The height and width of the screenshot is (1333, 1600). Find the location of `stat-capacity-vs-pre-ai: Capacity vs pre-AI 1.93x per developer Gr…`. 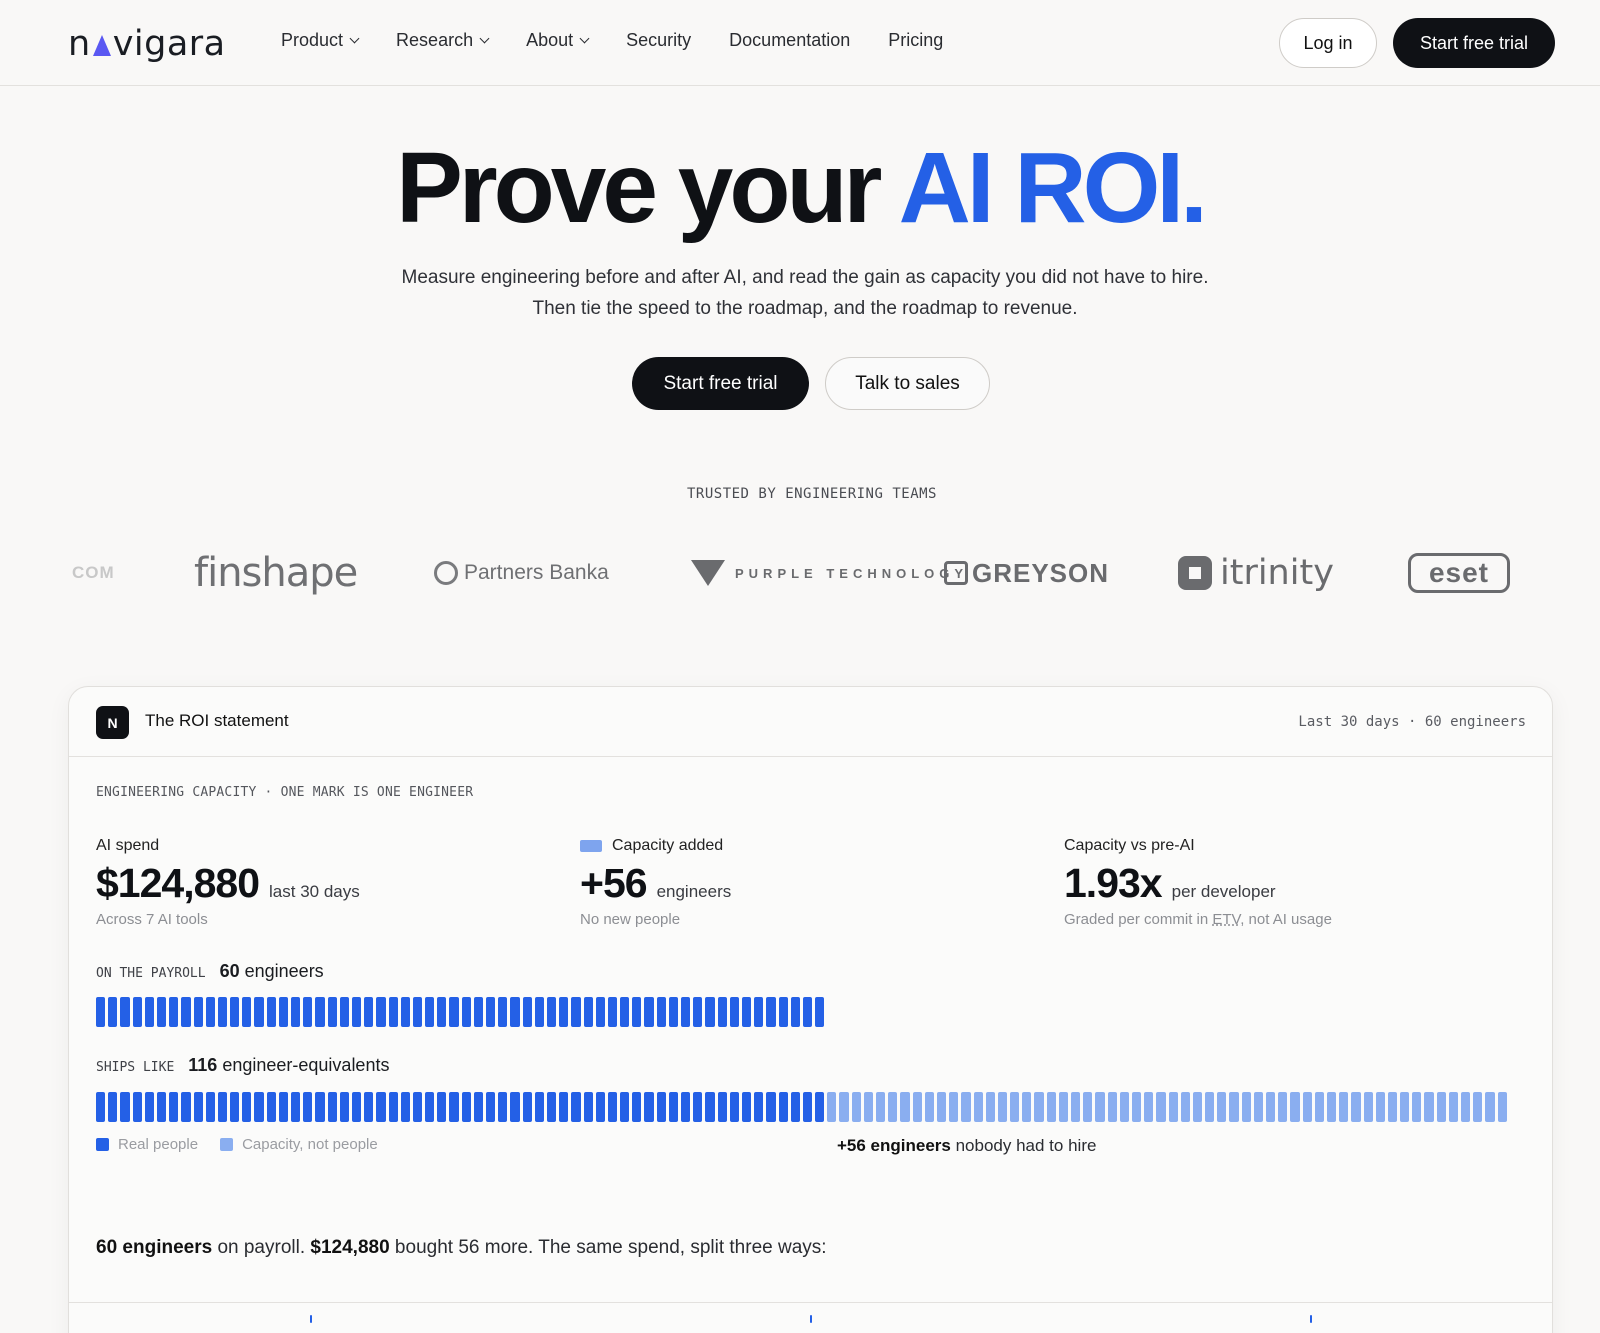

stat-capacity-vs-pre-ai: Capacity vs pre-AI 1.93x per developer Gr… is located at coordinates (1198, 882).